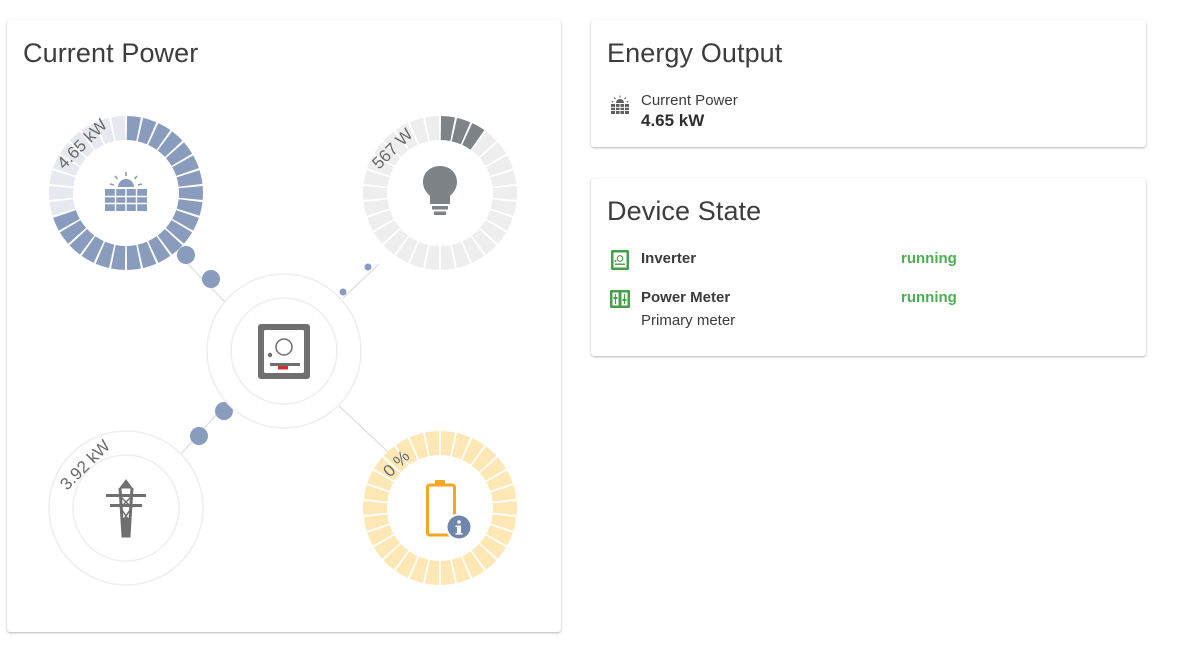  Describe the element at coordinates (620, 299) in the screenshot. I see `power-meter-icon` at that location.